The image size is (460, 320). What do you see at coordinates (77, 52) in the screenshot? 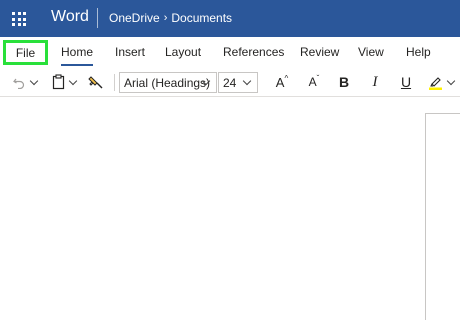
I see `tab-home: Home` at bounding box center [77, 52].